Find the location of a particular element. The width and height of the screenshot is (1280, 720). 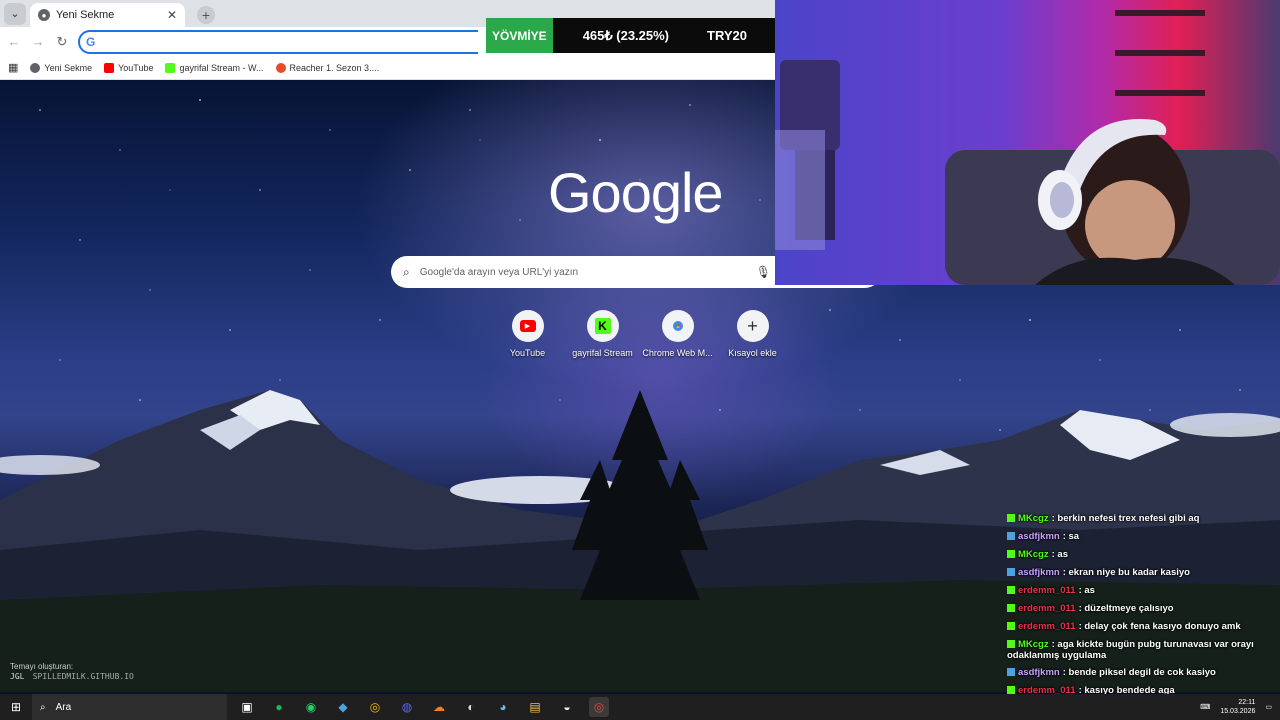

chat-text: : ekran niye bu kadar kasiyo is located at coordinates (1126, 572).